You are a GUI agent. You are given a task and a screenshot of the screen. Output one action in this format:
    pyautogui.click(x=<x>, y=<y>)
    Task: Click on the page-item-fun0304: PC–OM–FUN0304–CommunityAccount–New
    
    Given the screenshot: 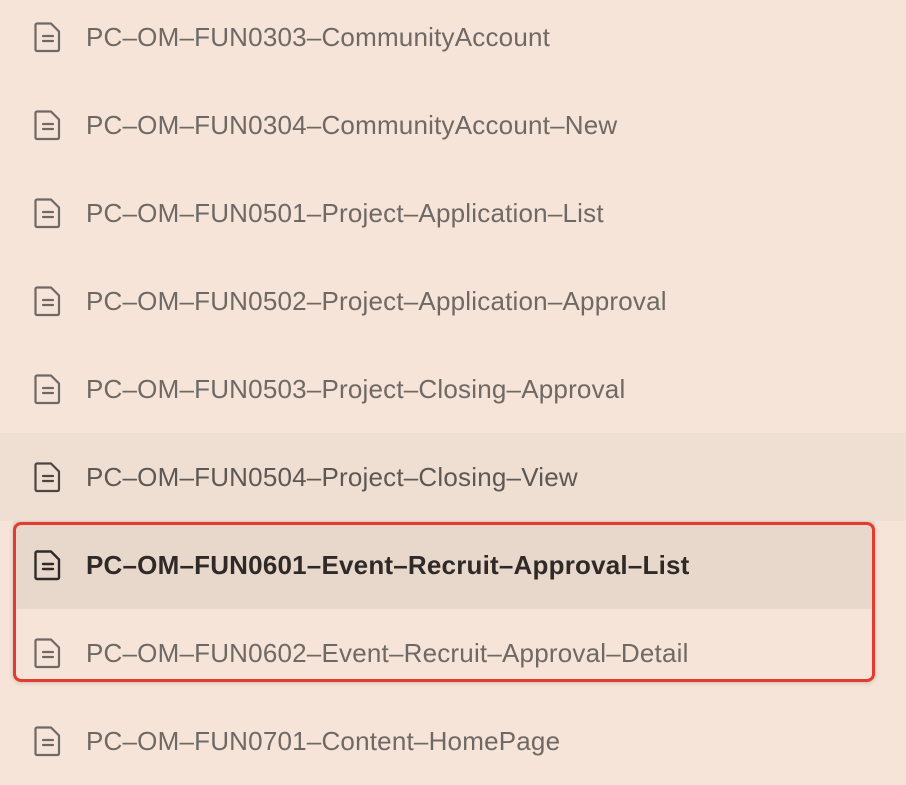 What is the action you would take?
    pyautogui.click(x=453, y=125)
    